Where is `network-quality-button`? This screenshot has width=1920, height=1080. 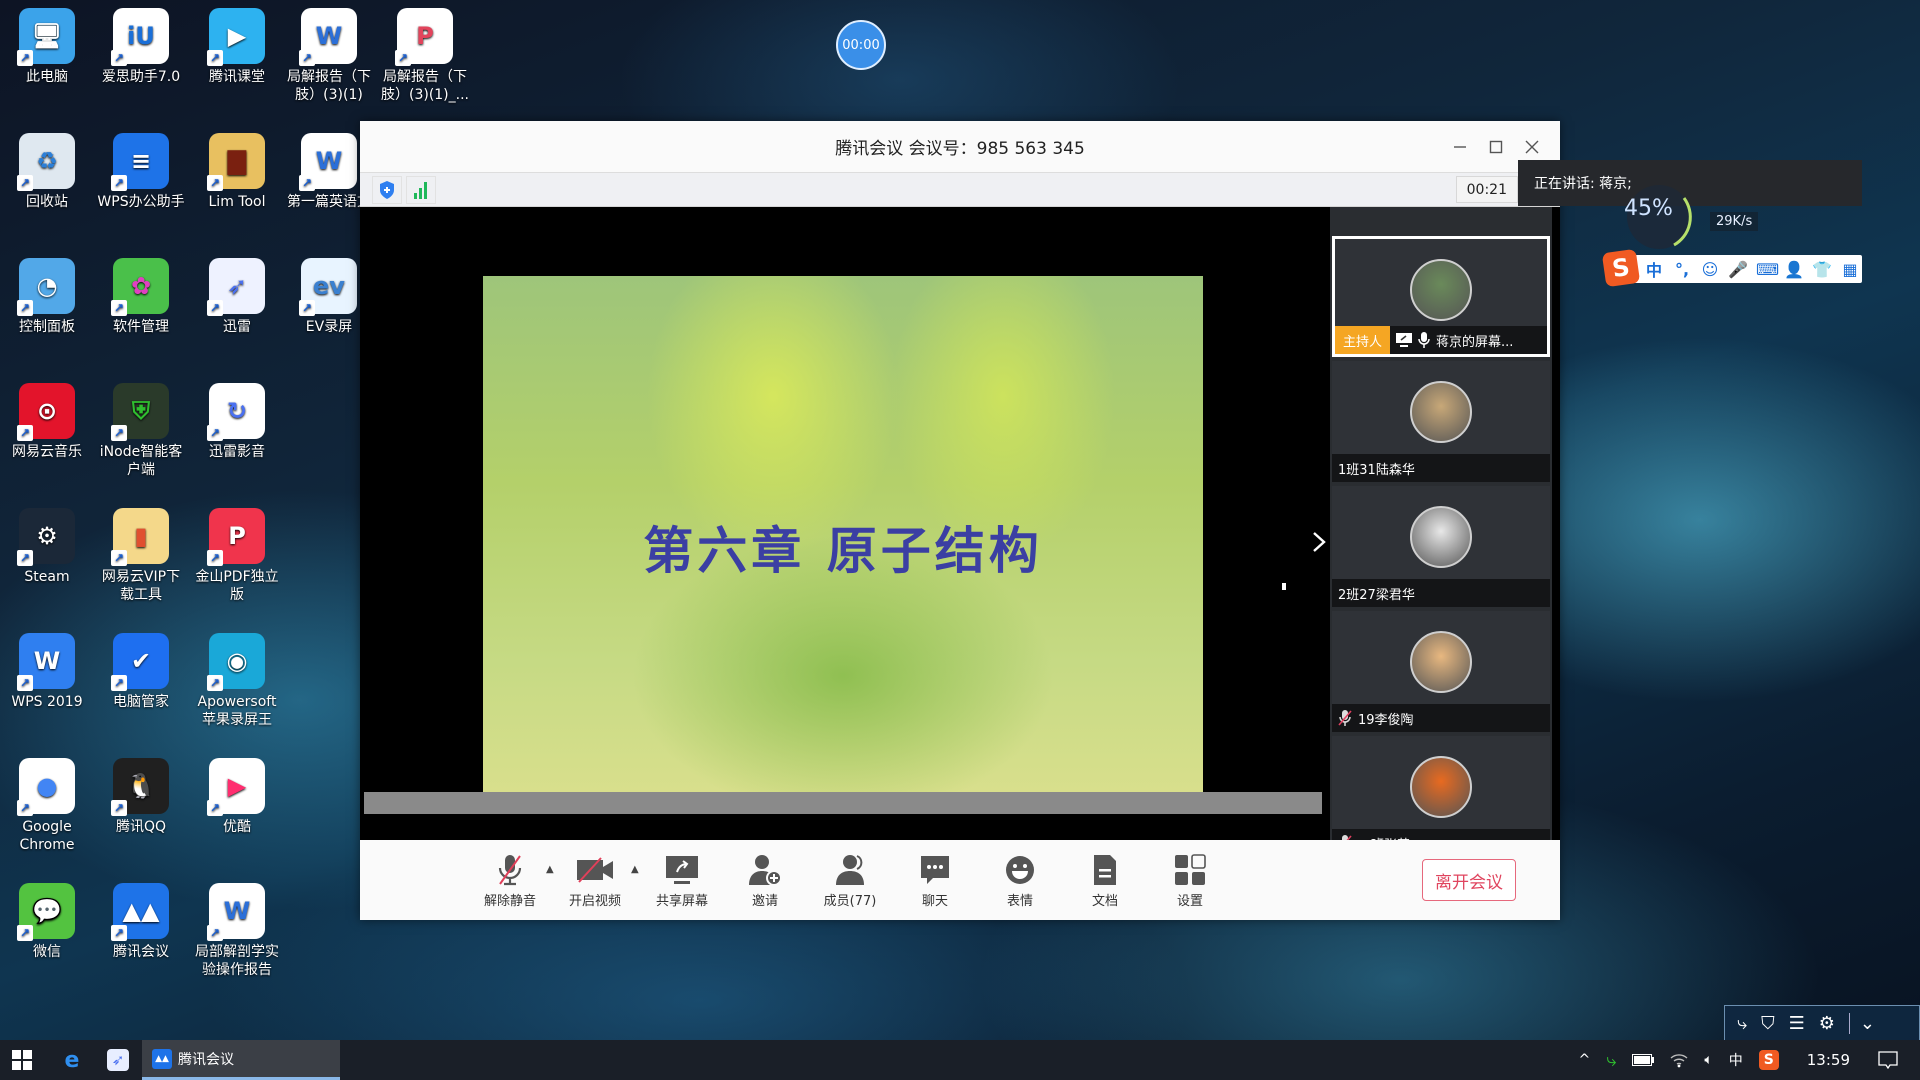
network-quality-button is located at coordinates (421, 189).